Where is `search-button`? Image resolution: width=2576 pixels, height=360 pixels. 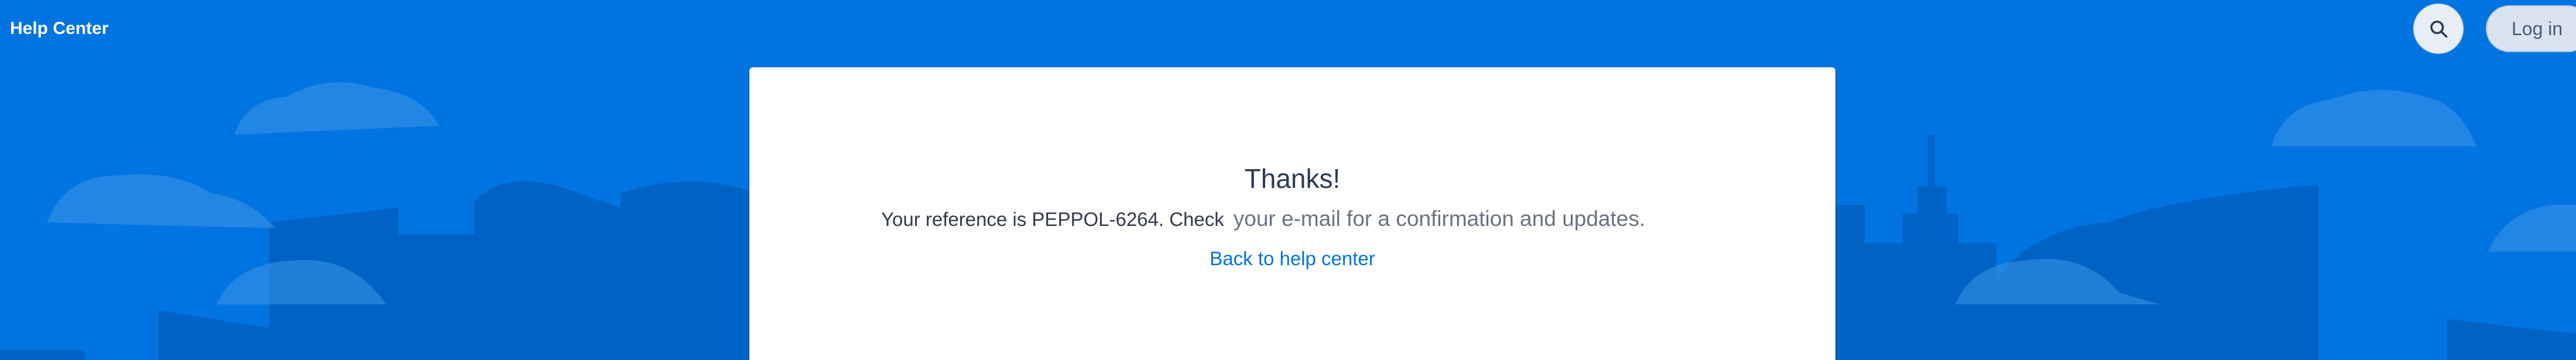 search-button is located at coordinates (2438, 29).